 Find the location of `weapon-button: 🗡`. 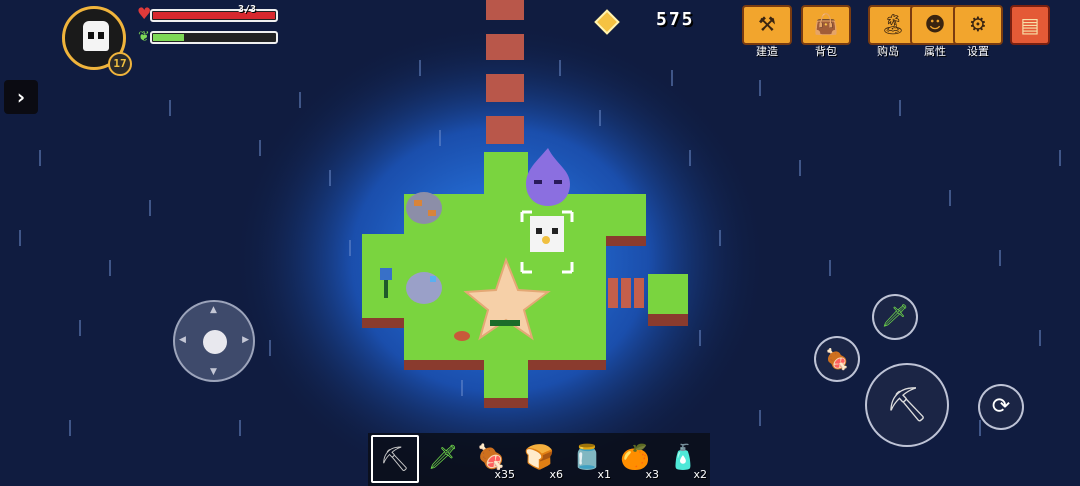

weapon-button: 🗡 is located at coordinates (895, 317).